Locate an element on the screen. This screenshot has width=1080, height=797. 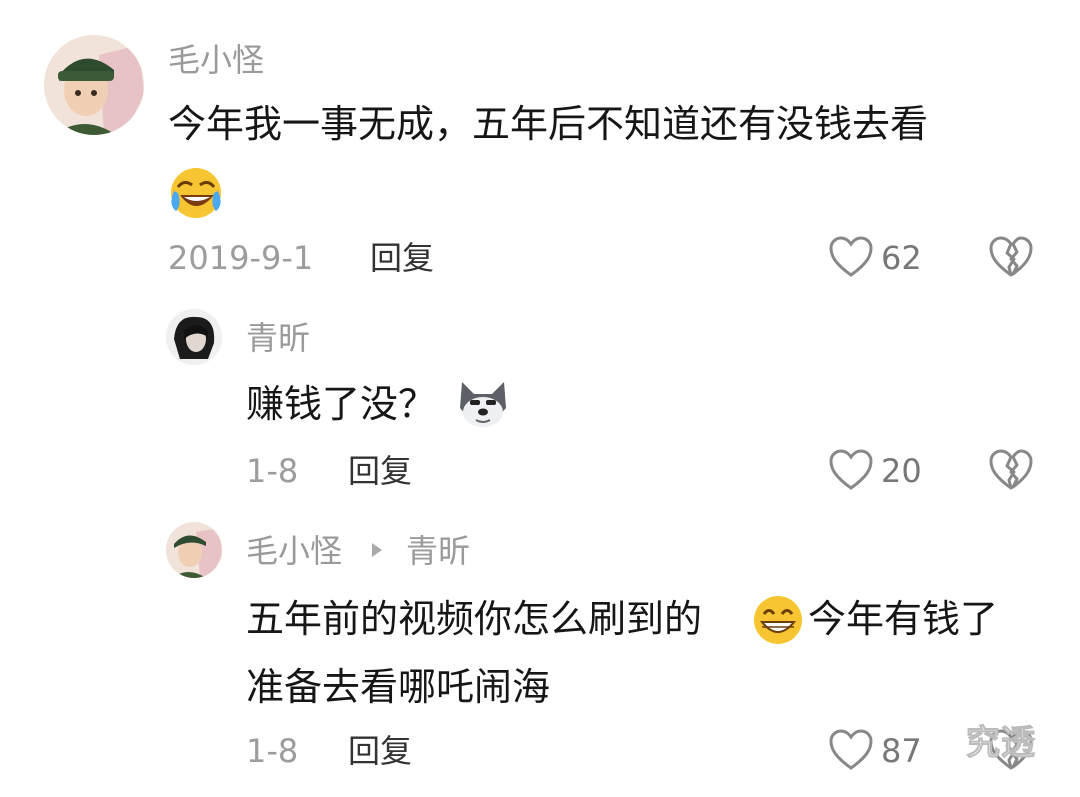
comment-text: 今年有钱了 is located at coordinates (903, 619).